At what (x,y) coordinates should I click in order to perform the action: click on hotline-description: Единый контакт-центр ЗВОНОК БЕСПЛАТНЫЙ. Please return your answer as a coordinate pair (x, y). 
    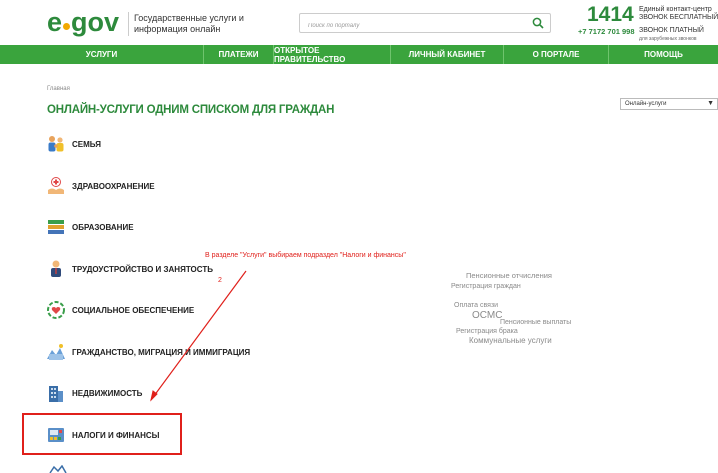
    Looking at the image, I should click on (678, 14).